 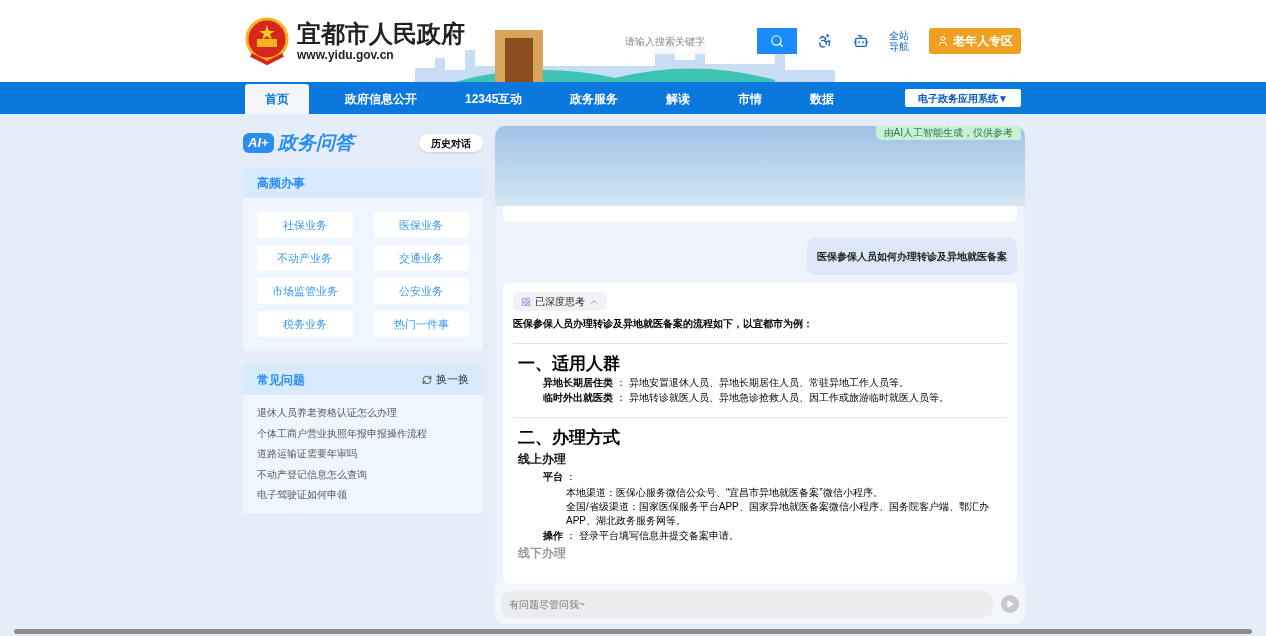 What do you see at coordinates (1010, 604) in the screenshot?
I see `play-icon` at bounding box center [1010, 604].